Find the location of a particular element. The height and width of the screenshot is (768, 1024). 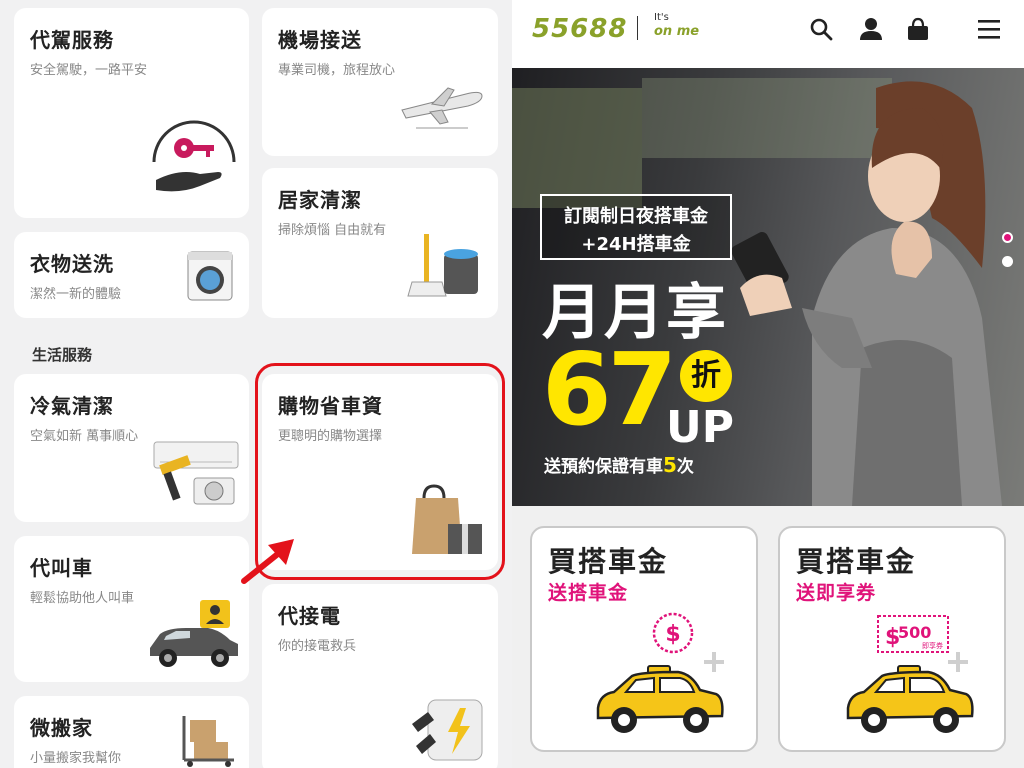

service-title: 冷氣清潔 is located at coordinates (72, 406).